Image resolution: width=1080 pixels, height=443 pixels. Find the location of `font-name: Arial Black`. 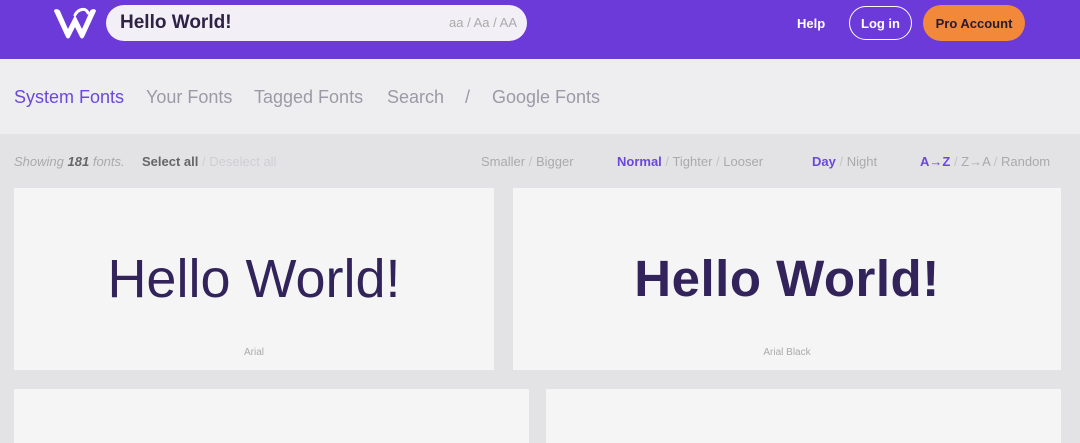

font-name: Arial Black is located at coordinates (787, 352).